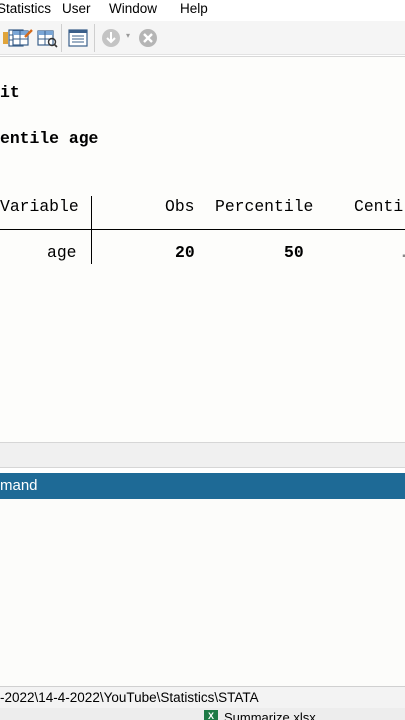 This screenshot has height=720, width=405. What do you see at coordinates (76, 9) in the screenshot?
I see `menu-user: User` at bounding box center [76, 9].